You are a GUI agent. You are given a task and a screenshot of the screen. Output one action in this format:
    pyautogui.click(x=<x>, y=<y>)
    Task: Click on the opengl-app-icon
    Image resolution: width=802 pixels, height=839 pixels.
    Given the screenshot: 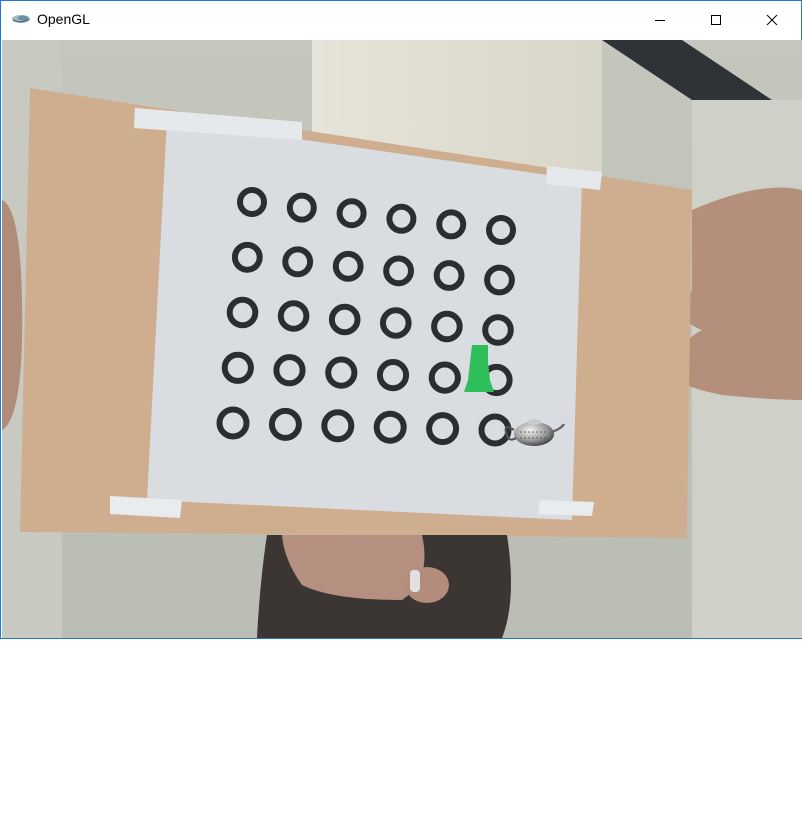 What is the action you would take?
    pyautogui.click(x=21, y=19)
    